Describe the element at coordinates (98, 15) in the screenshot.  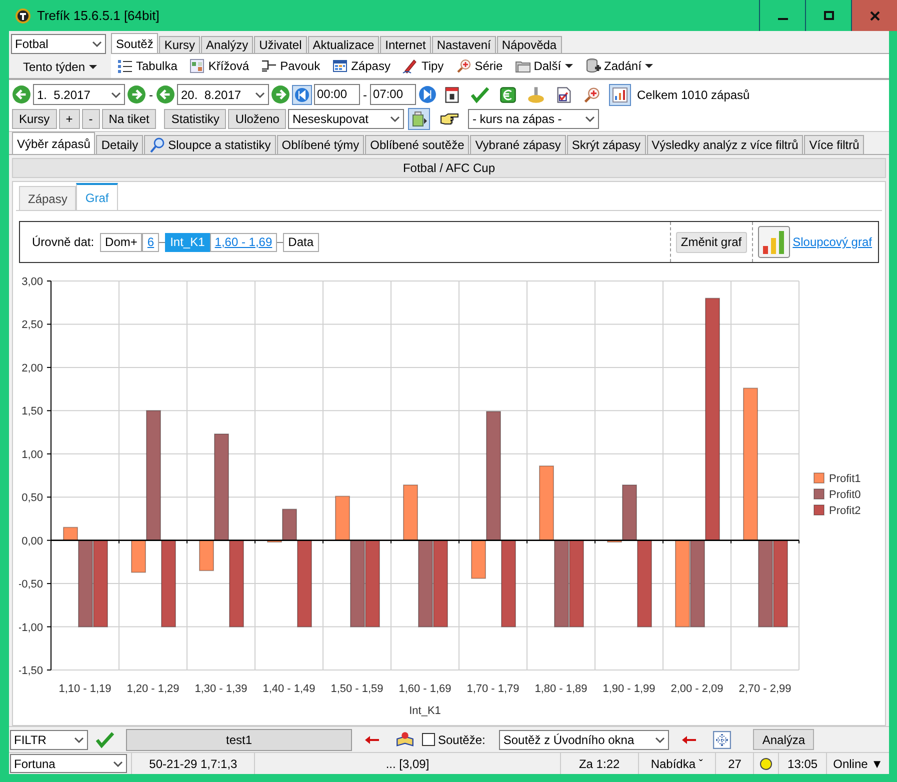
I see `window-title: Trefík 15.6.5.1 [64bit]` at that location.